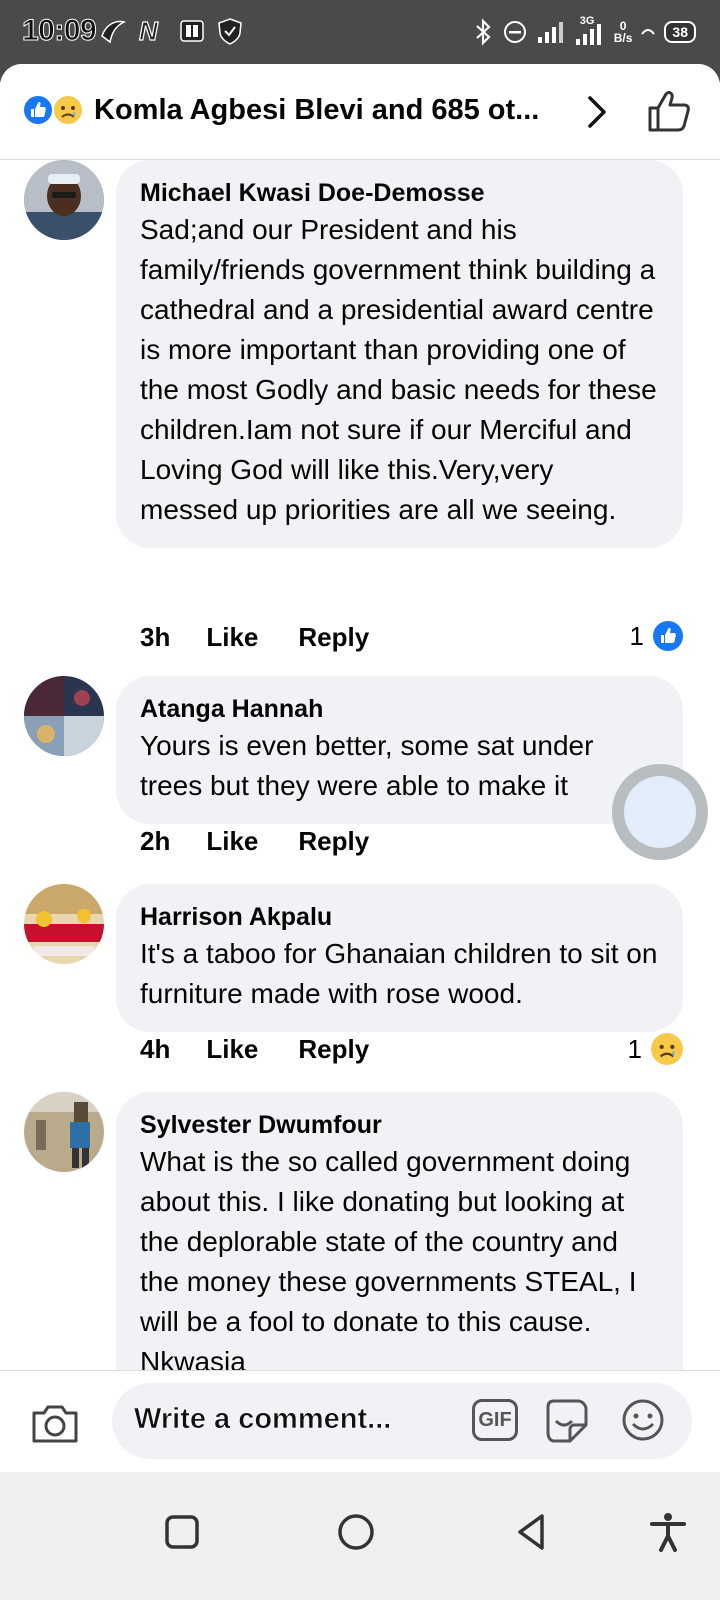  Describe the element at coordinates (597, 112) in the screenshot. I see `chevron-right-icon` at that location.